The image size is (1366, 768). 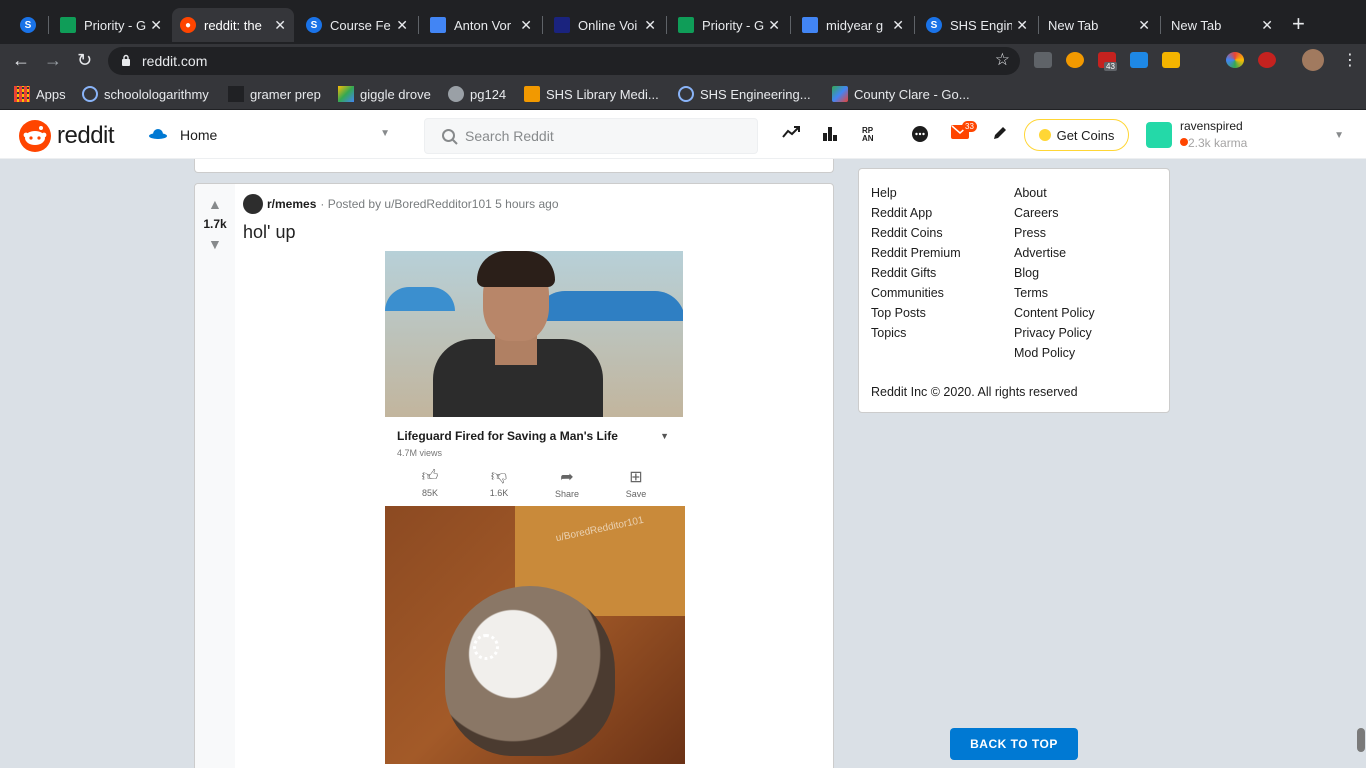 What do you see at coordinates (1043, 60) in the screenshot?
I see `crx-extension-icon` at bounding box center [1043, 60].